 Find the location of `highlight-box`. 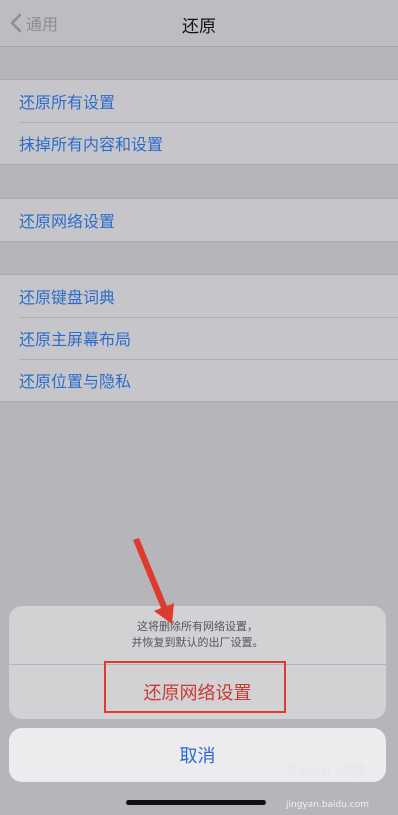

highlight-box is located at coordinates (195, 687).